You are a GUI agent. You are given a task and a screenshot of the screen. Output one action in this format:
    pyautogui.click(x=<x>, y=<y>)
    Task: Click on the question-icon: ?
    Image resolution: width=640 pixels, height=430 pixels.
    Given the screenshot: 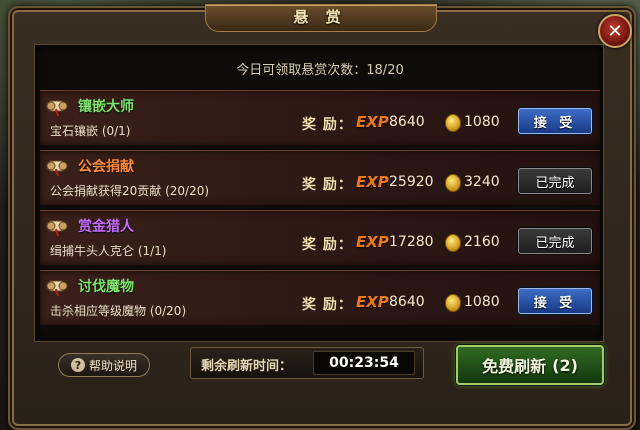 What is the action you would take?
    pyautogui.click(x=77, y=365)
    